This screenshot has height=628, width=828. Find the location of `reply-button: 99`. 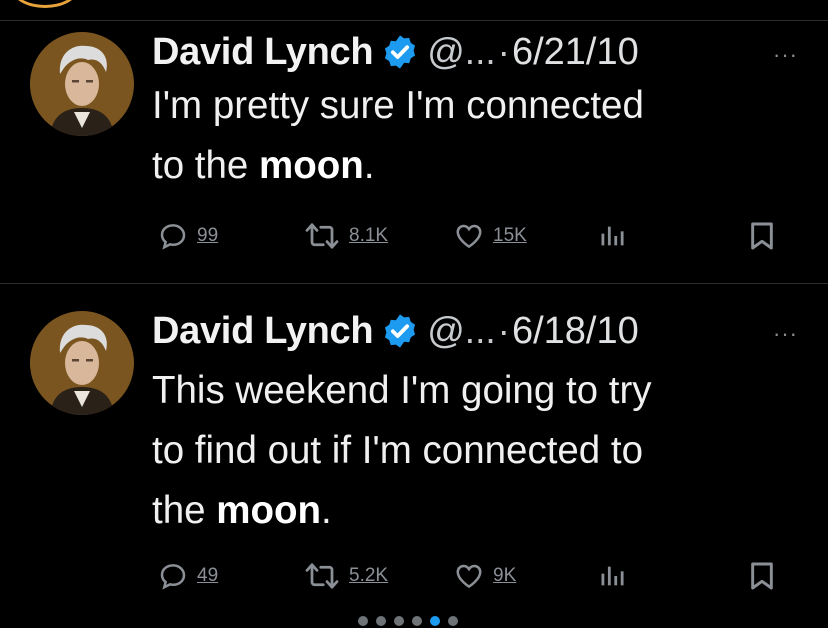

reply-button: 99 is located at coordinates (187, 236).